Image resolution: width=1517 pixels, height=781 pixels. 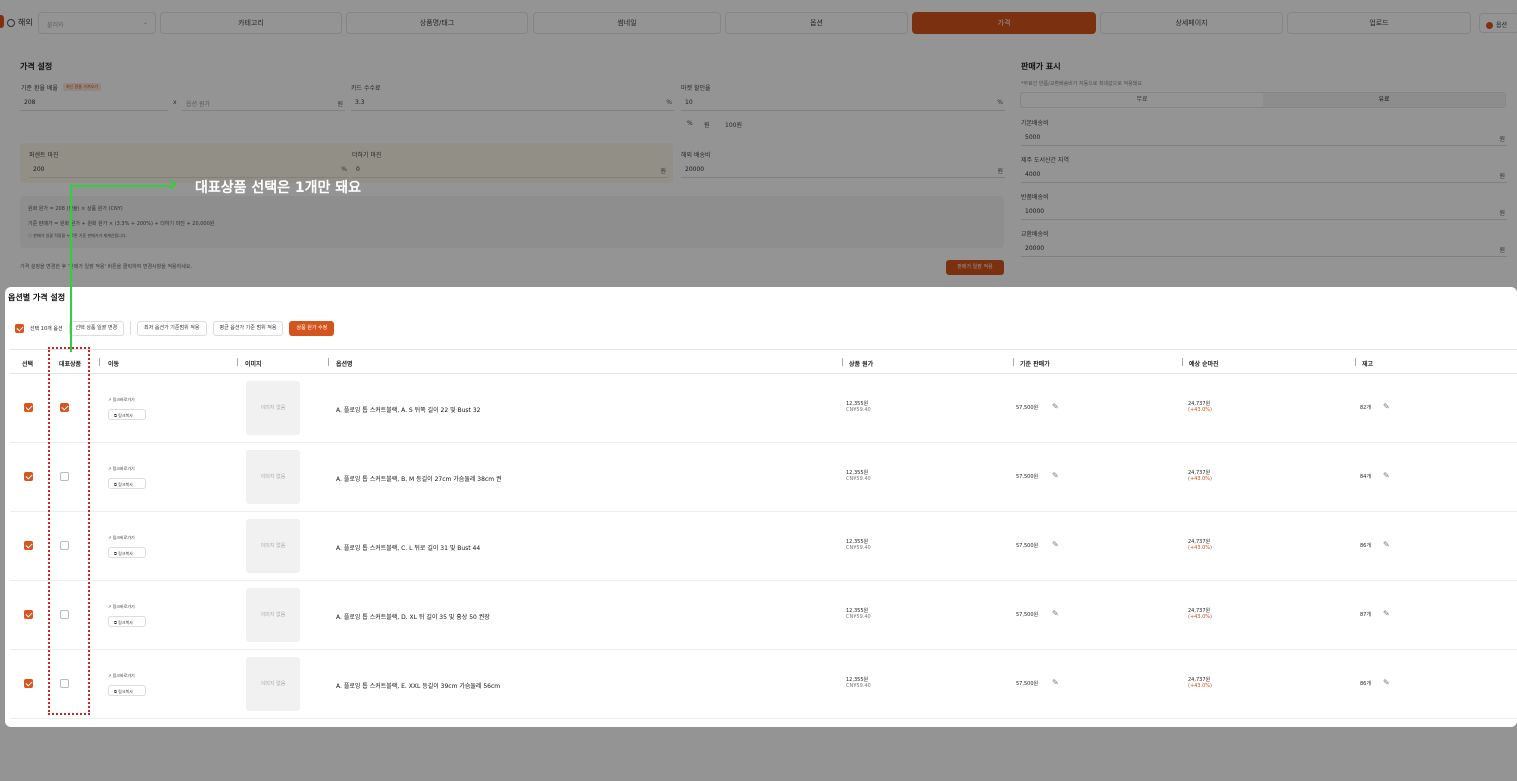 I want to click on avg-option-apply-button: 평균 옵션가 기준 범위 적용, so click(x=248, y=328).